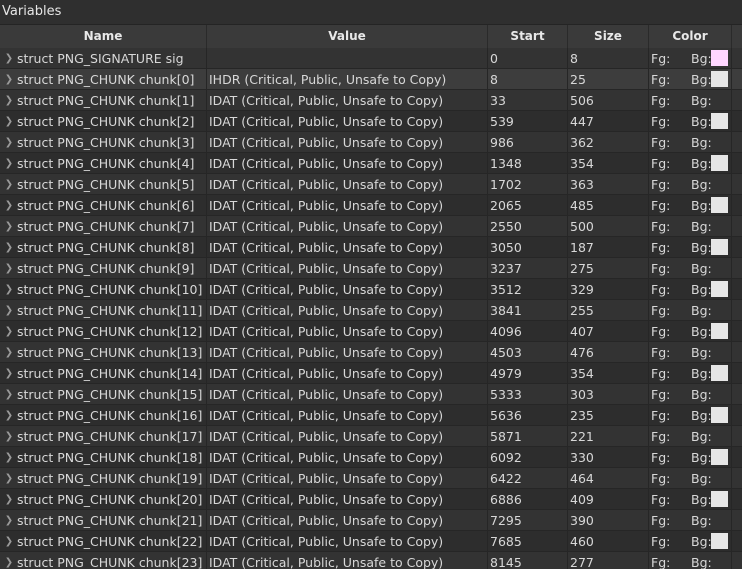  I want to click on name-cell: ❯ struct PNG_CHUNK chunk[17], so click(103, 436).